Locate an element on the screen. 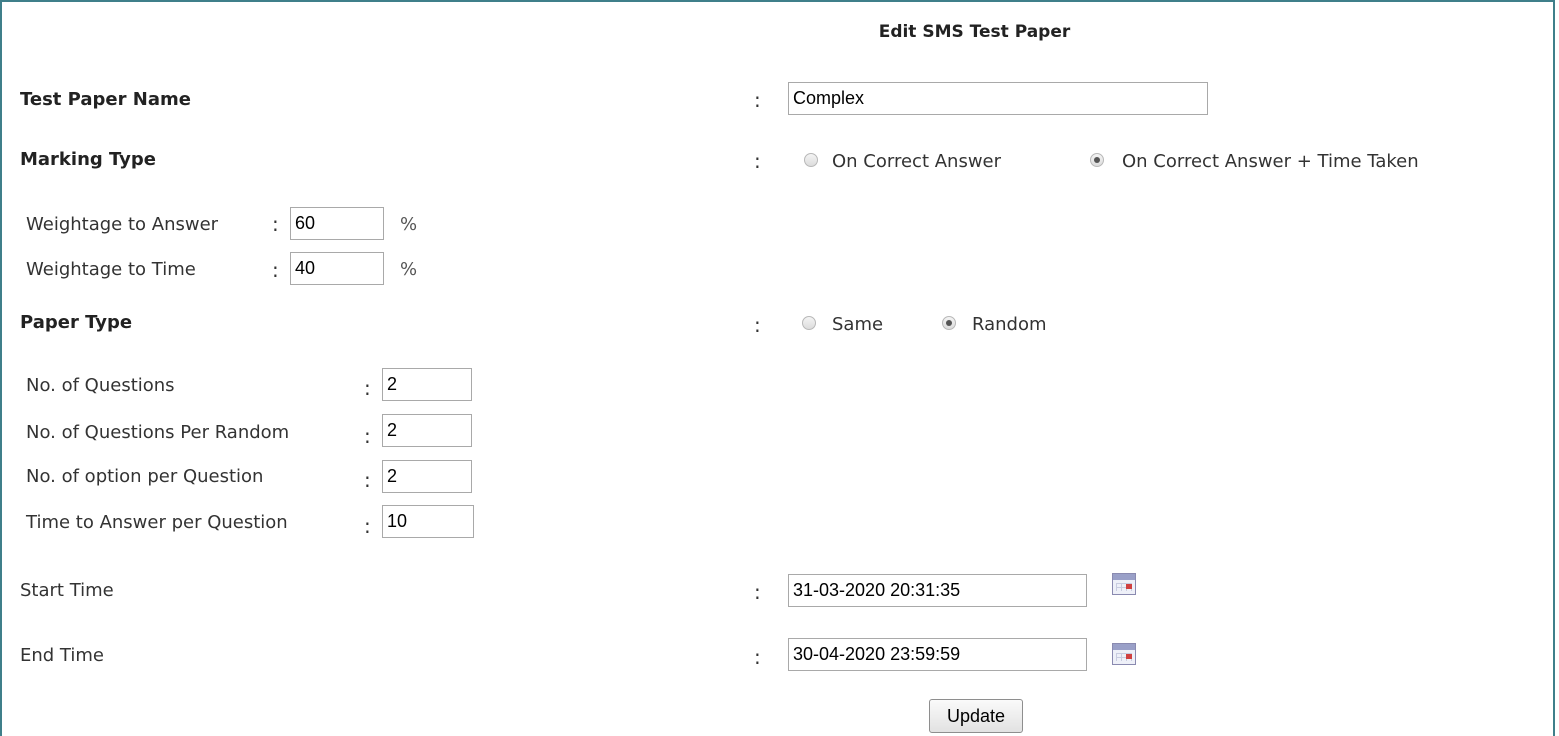 The height and width of the screenshot is (736, 1559). marking-type-label: Marking Type is located at coordinates (88, 159).